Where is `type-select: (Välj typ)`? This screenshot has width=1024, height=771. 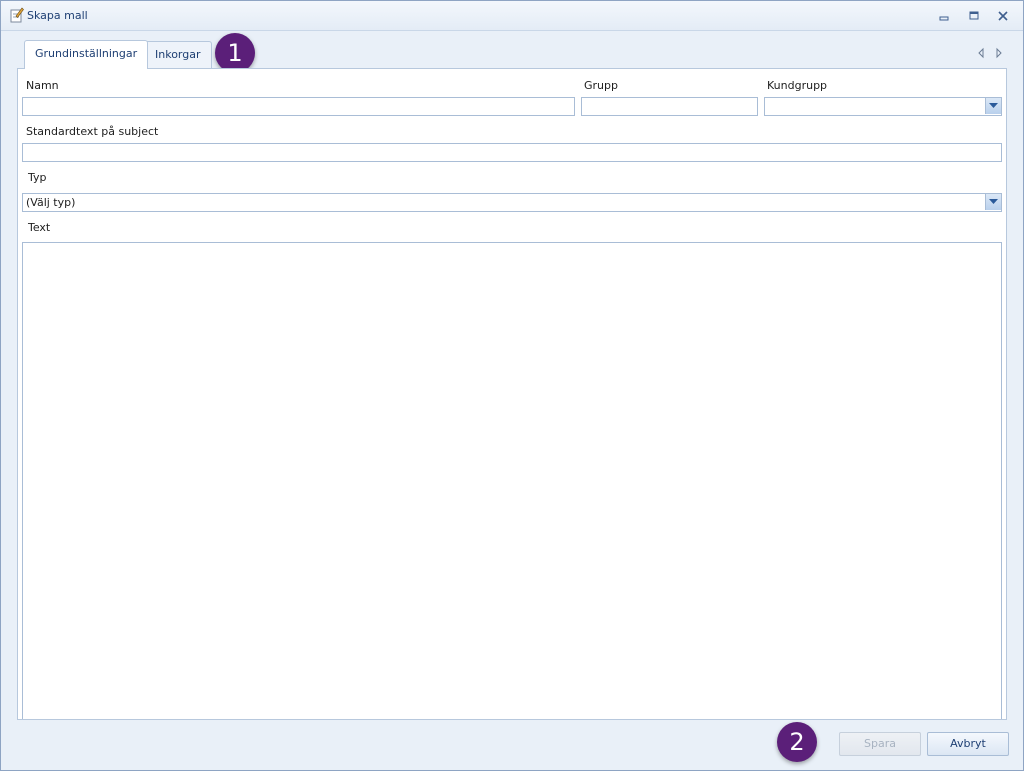
type-select: (Välj typ) is located at coordinates (512, 202).